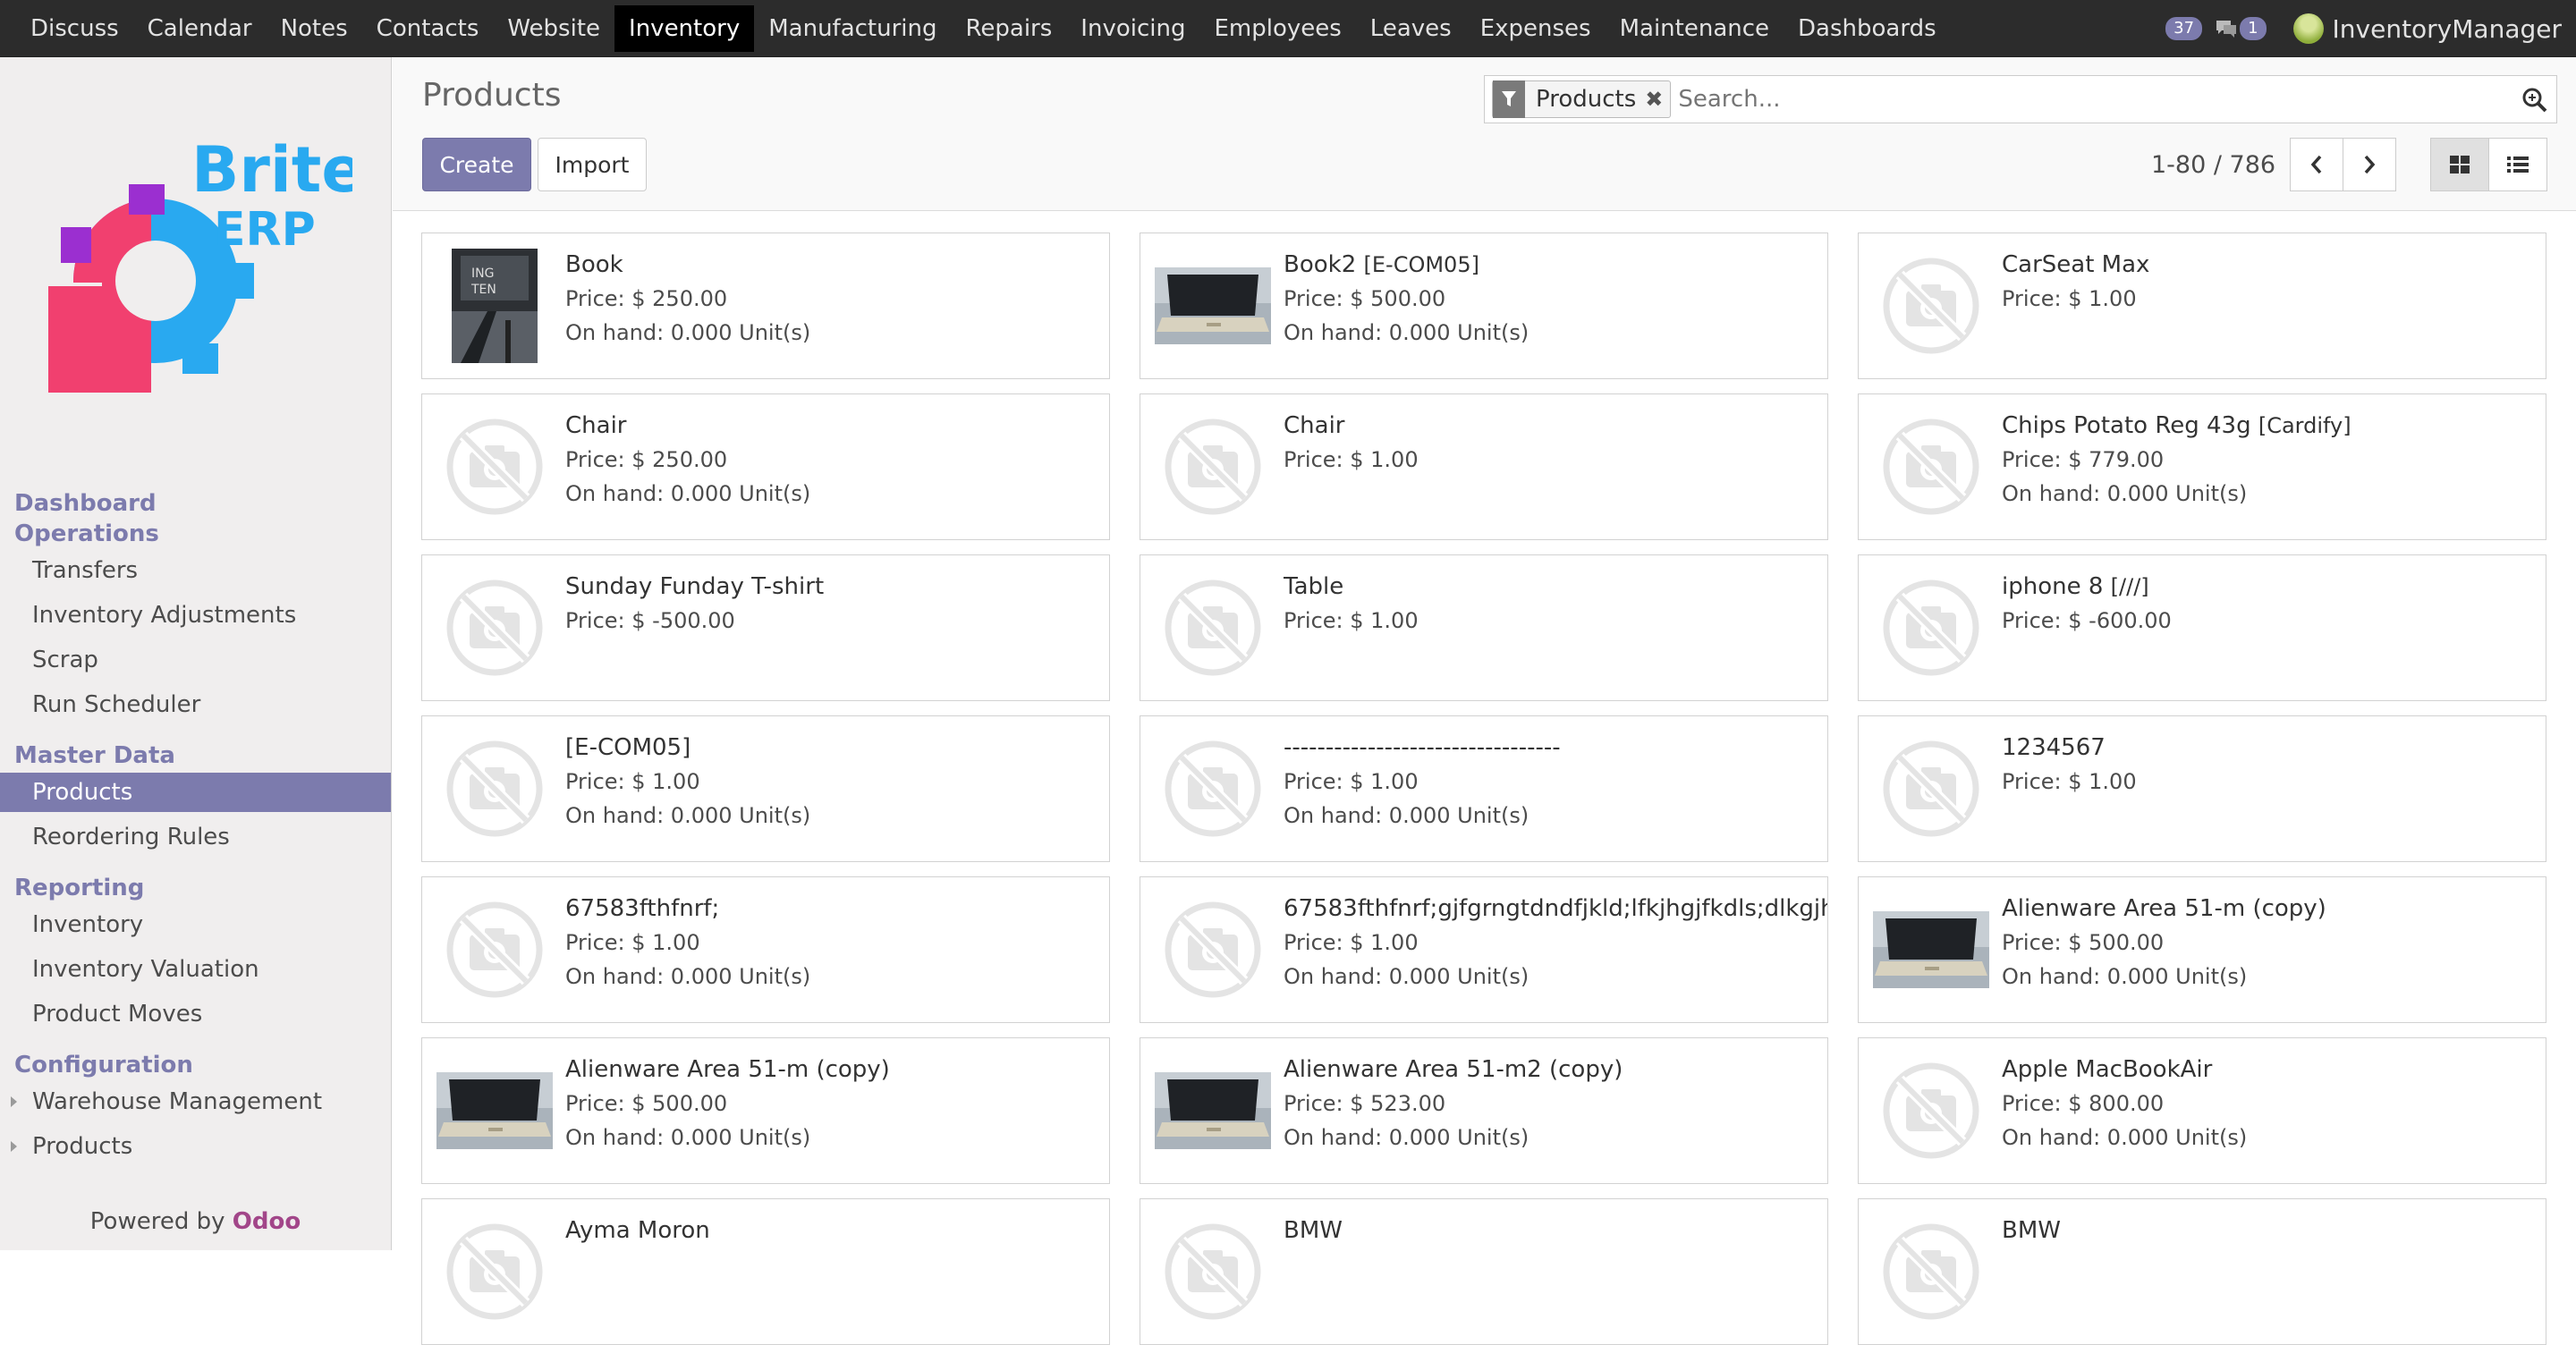  I want to click on product-card: 1234567 Price: $ 1.00, so click(2202, 788).